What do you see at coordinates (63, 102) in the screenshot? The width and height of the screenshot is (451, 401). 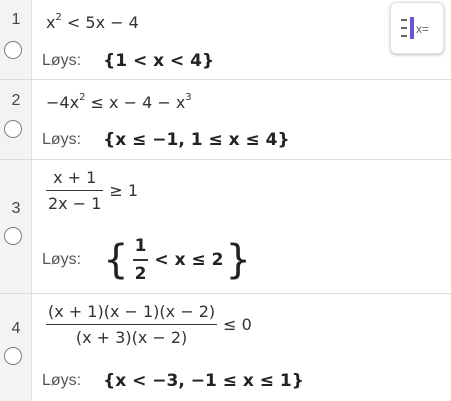 I see `input-term: −4x` at bounding box center [63, 102].